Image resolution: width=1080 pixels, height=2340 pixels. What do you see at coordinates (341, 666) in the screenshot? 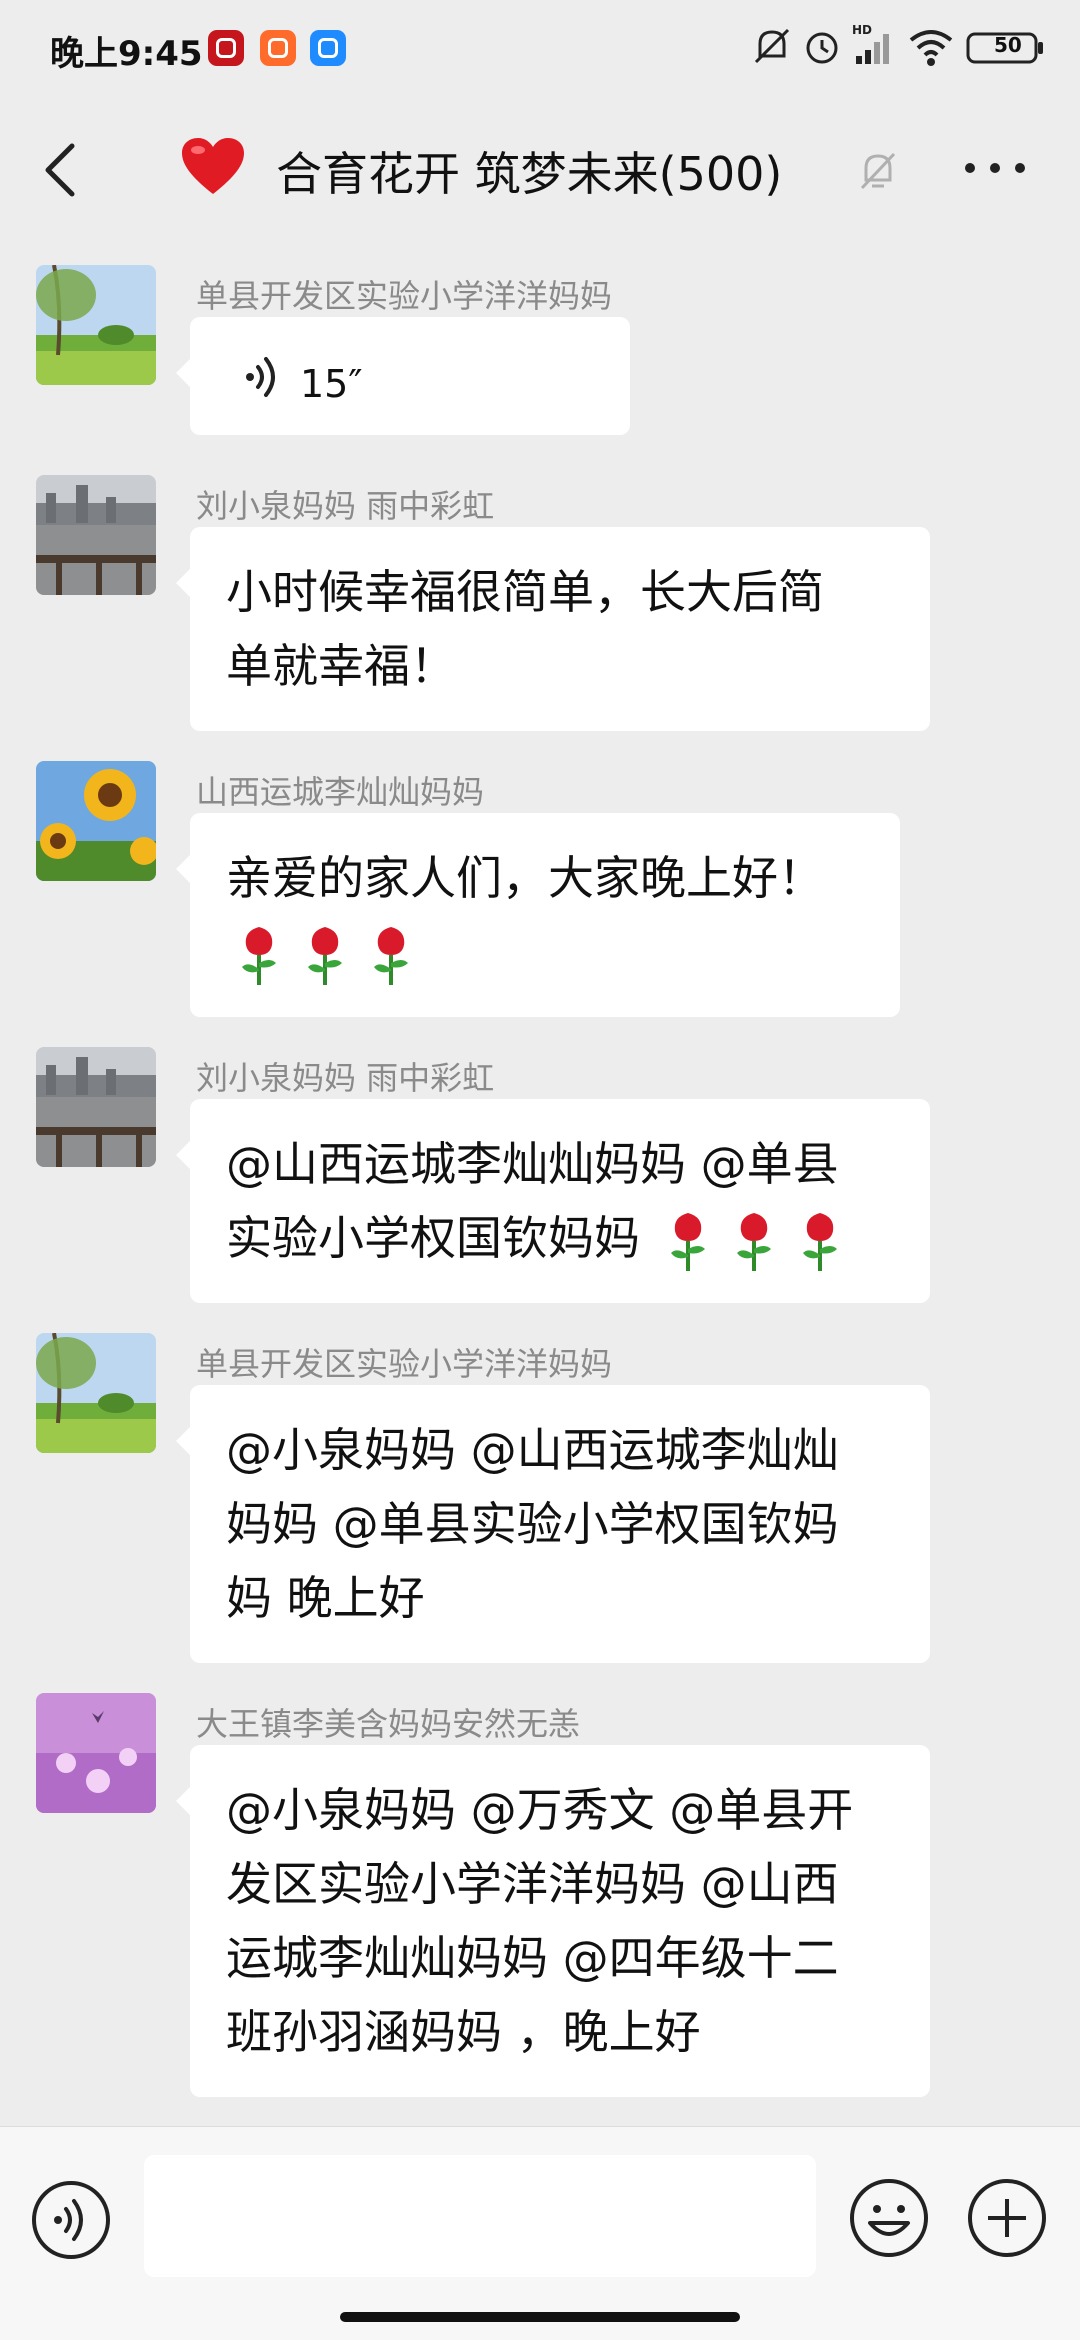
I see `message-line: 单就幸福！` at bounding box center [341, 666].